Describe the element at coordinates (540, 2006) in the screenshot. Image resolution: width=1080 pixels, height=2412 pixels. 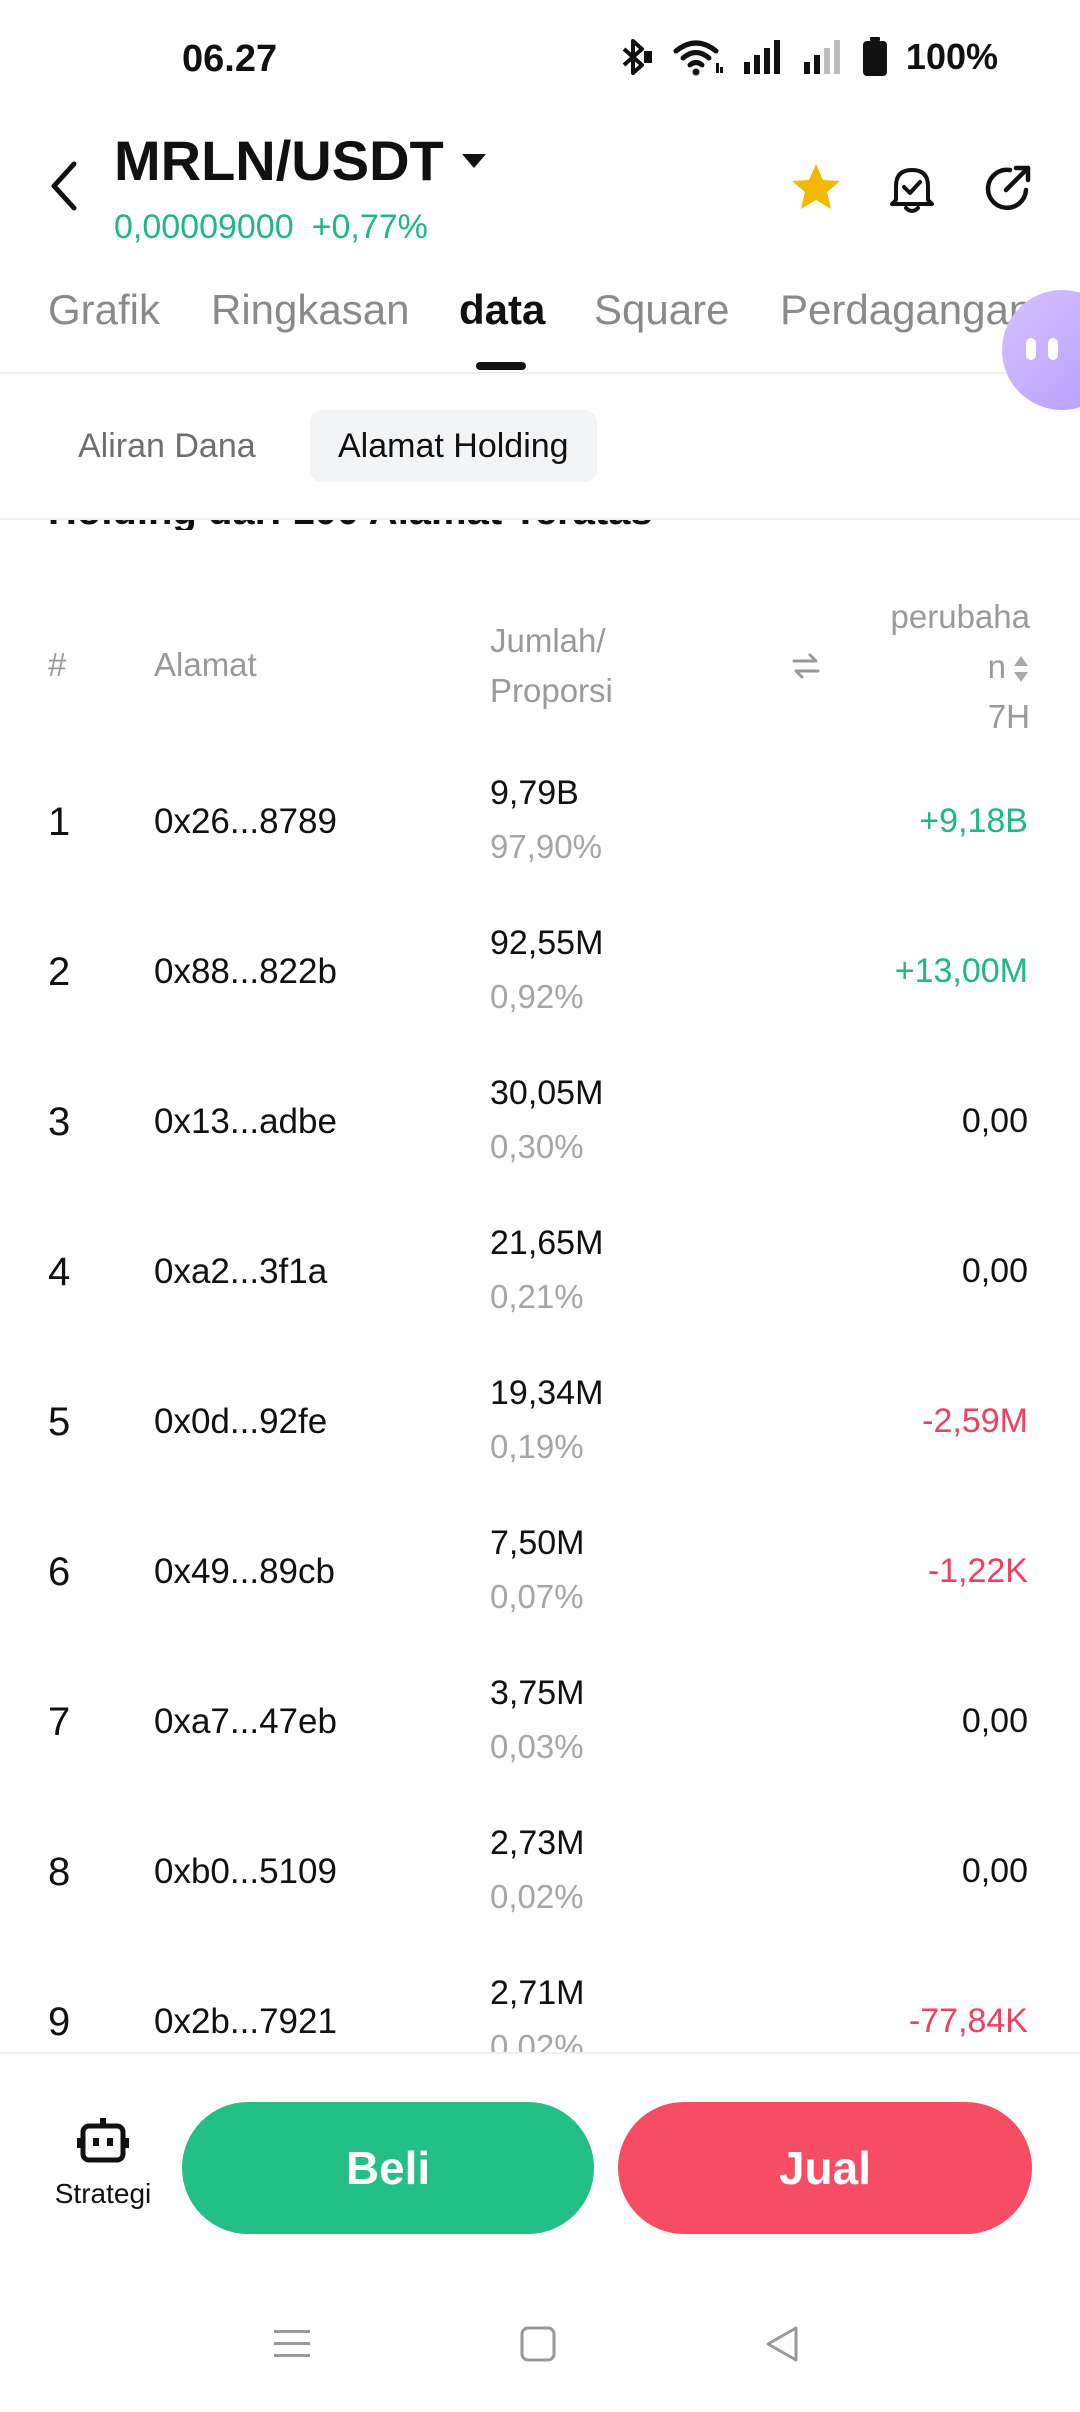
I see `table-row: 9 0x2b...7921 2,71M 0,02% -77,84K` at that location.